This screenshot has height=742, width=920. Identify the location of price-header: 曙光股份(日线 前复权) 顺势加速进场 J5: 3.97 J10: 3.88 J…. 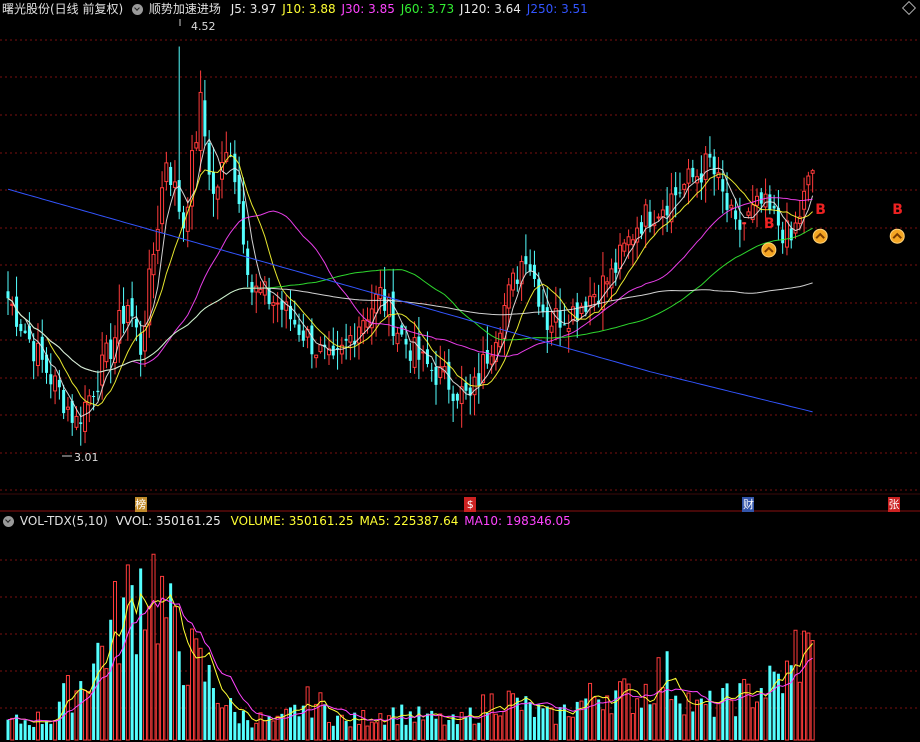
(295, 9).